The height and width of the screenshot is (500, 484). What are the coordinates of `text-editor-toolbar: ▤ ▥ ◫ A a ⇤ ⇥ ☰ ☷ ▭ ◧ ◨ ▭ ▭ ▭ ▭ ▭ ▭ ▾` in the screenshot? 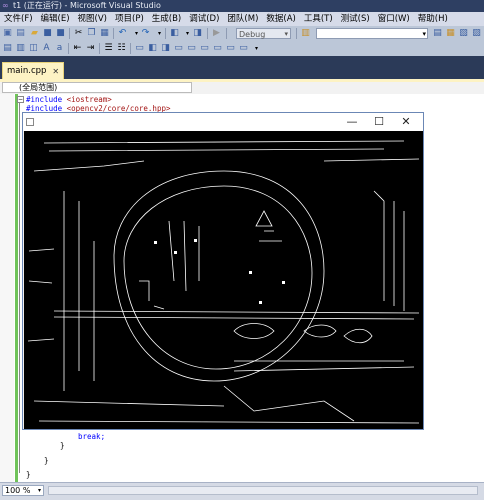 It's located at (242, 49).